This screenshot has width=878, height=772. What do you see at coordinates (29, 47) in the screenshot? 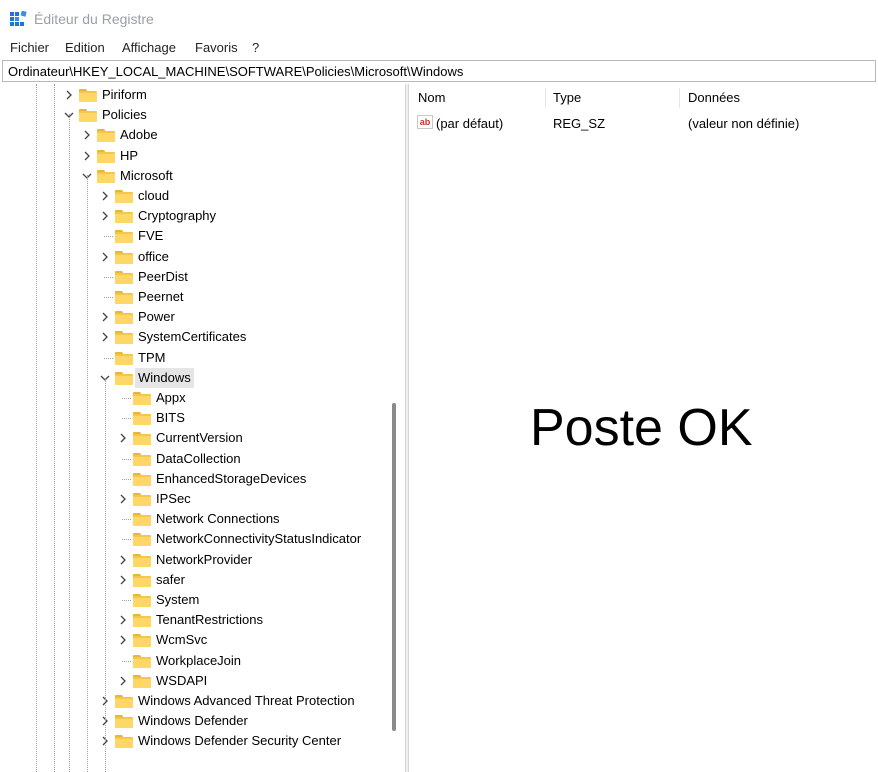
I see `menu-fichier: Fichier` at bounding box center [29, 47].